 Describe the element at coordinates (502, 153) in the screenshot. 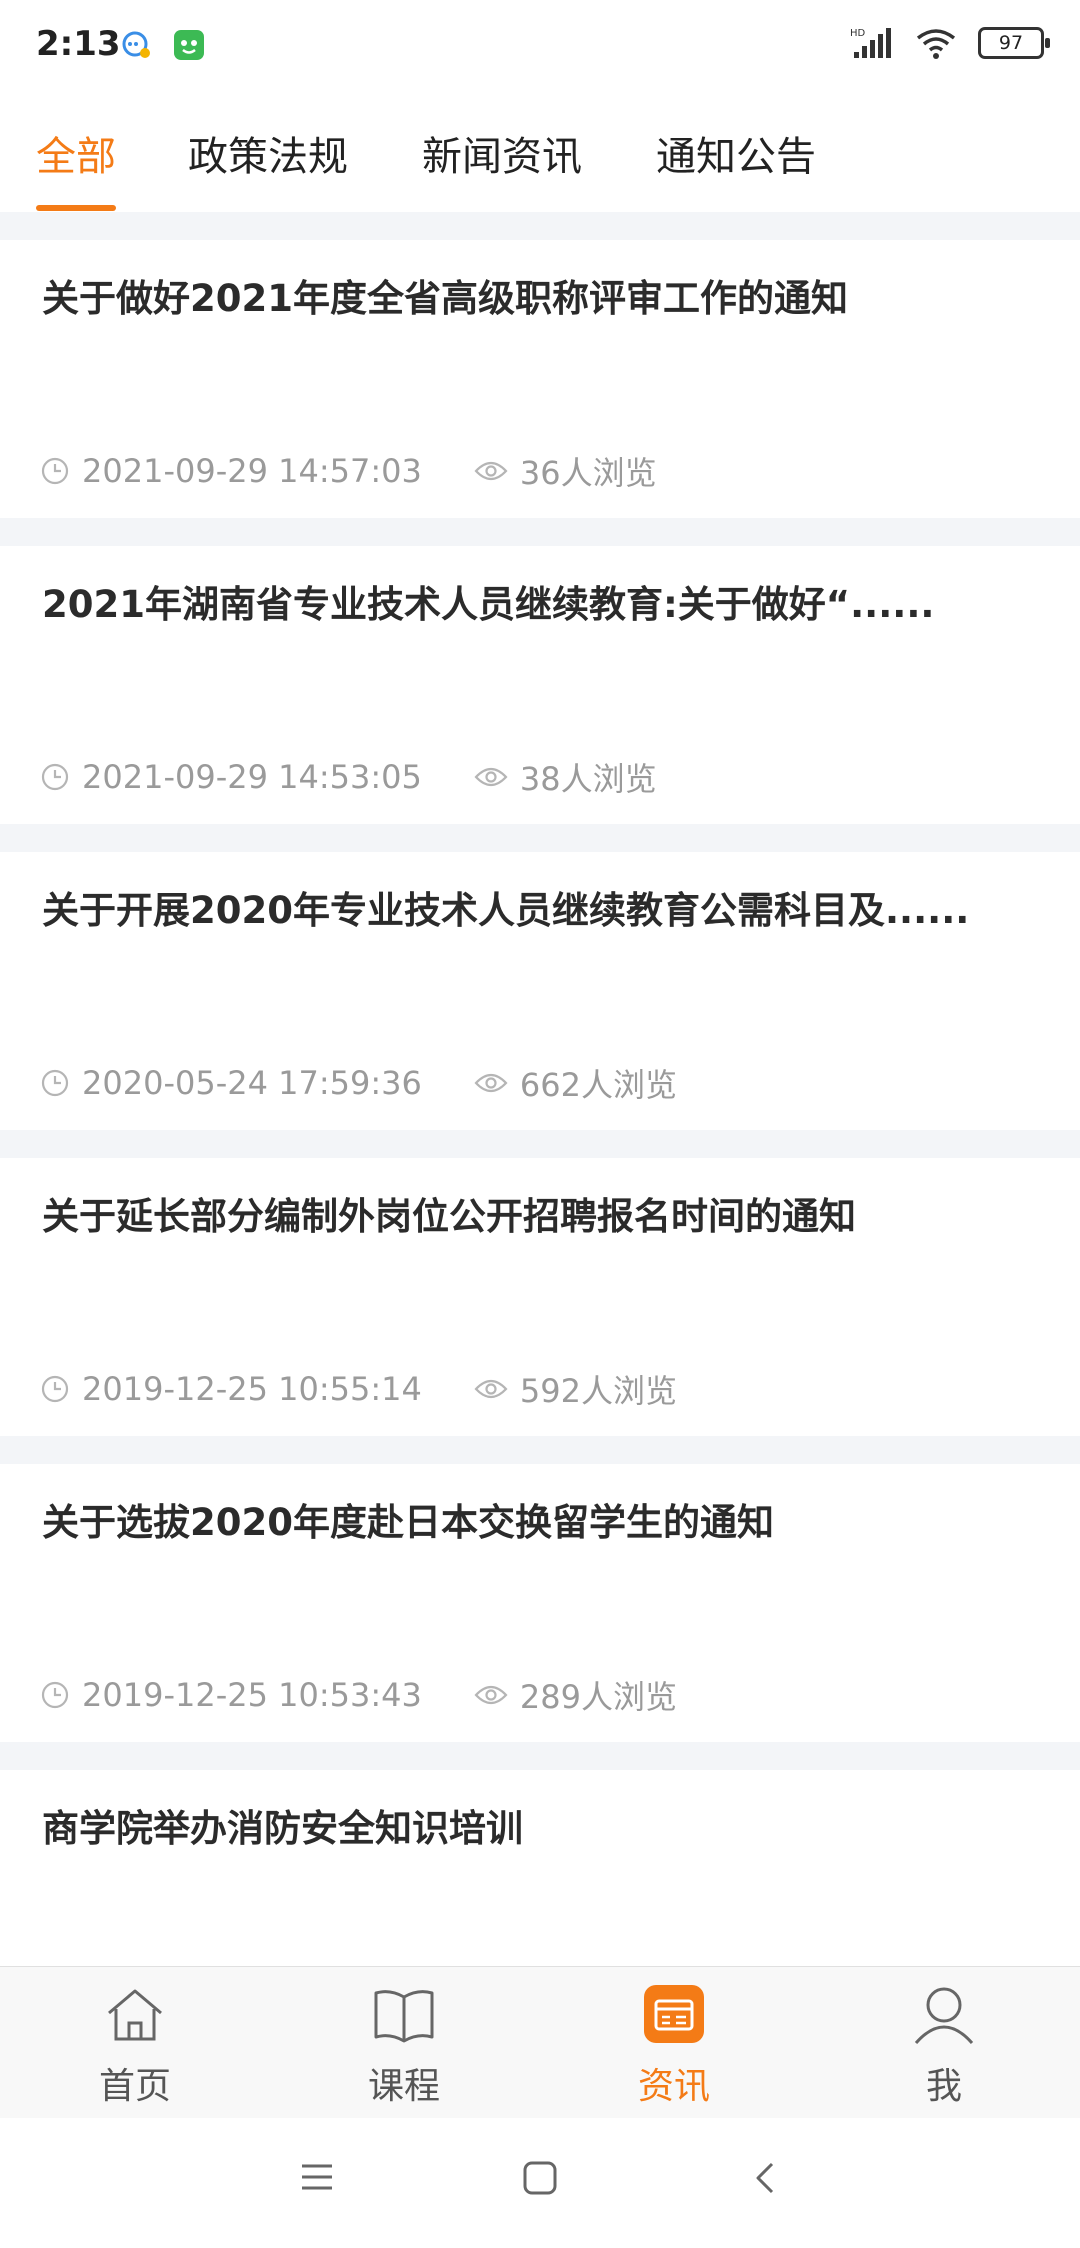

I see `tab-news: 新闻资讯` at that location.